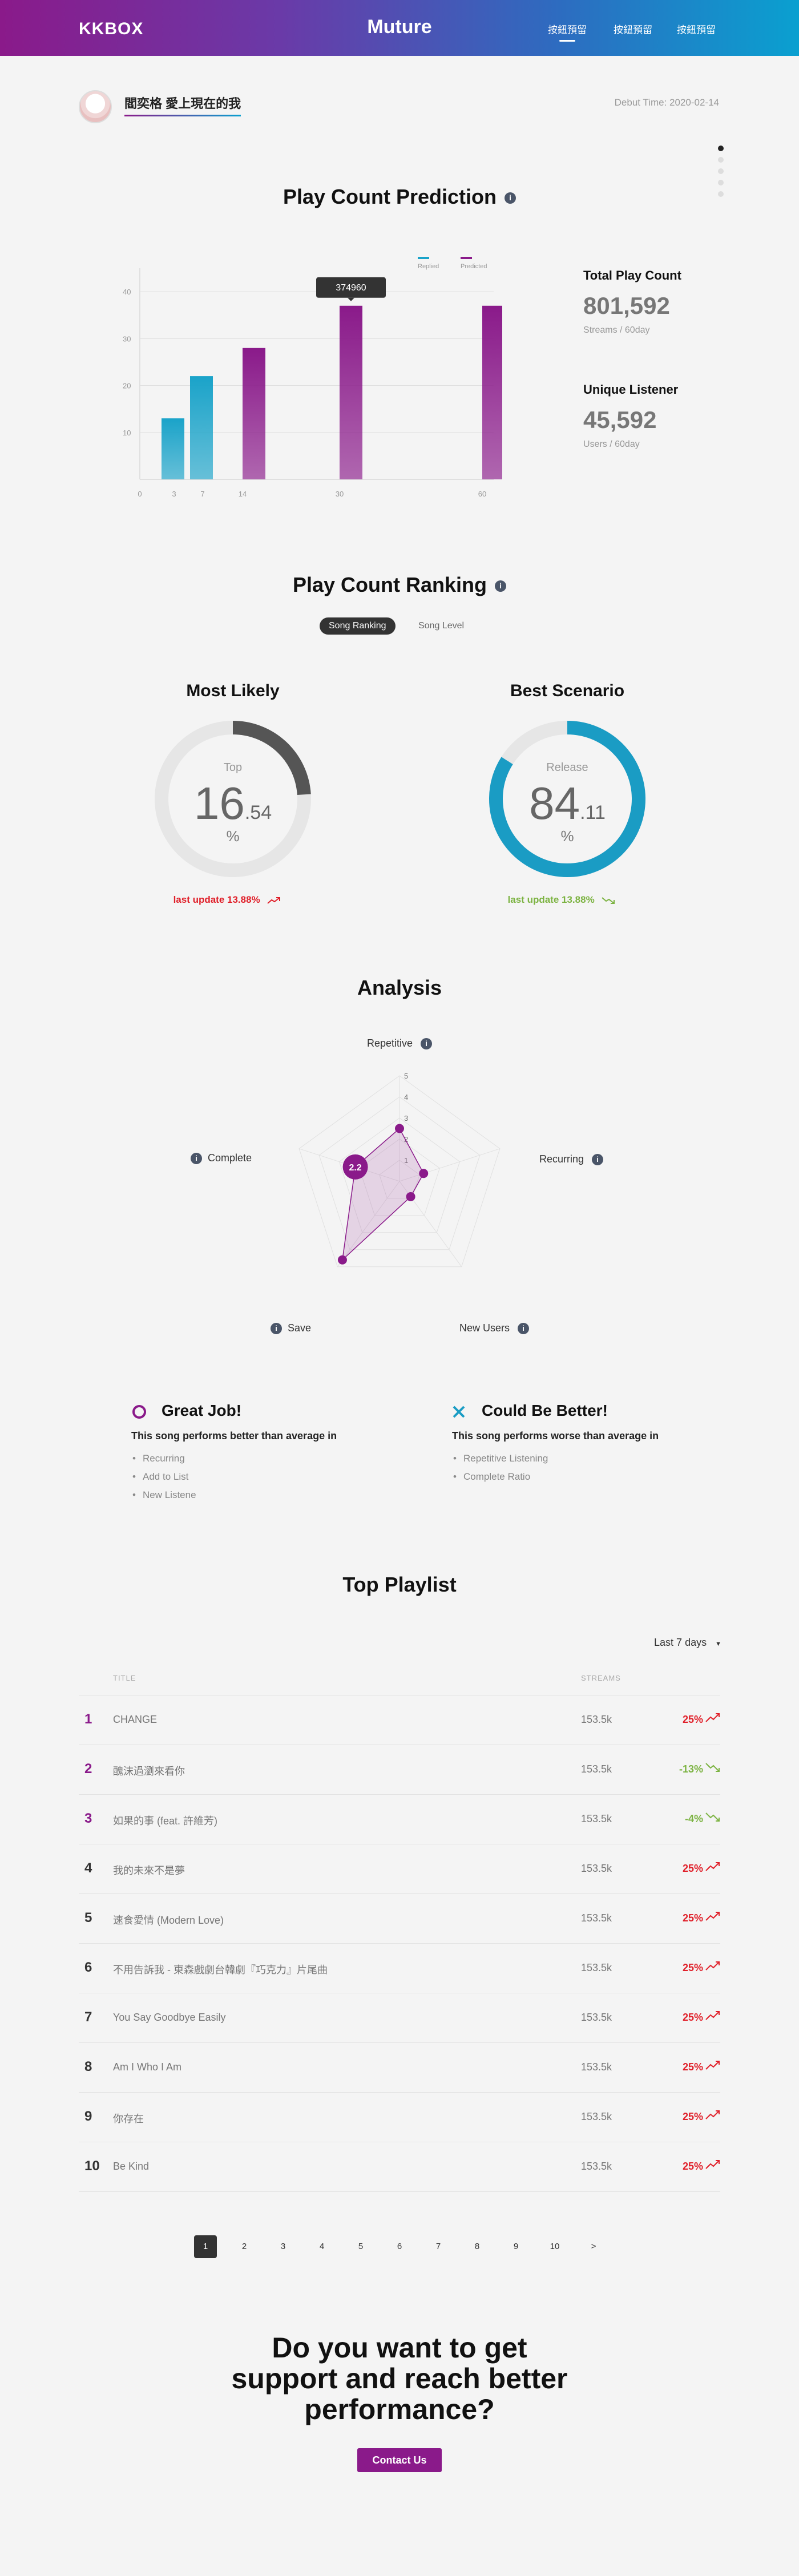 This screenshot has height=2576, width=799. What do you see at coordinates (482, 494) in the screenshot?
I see `x-tick-label: 60` at bounding box center [482, 494].